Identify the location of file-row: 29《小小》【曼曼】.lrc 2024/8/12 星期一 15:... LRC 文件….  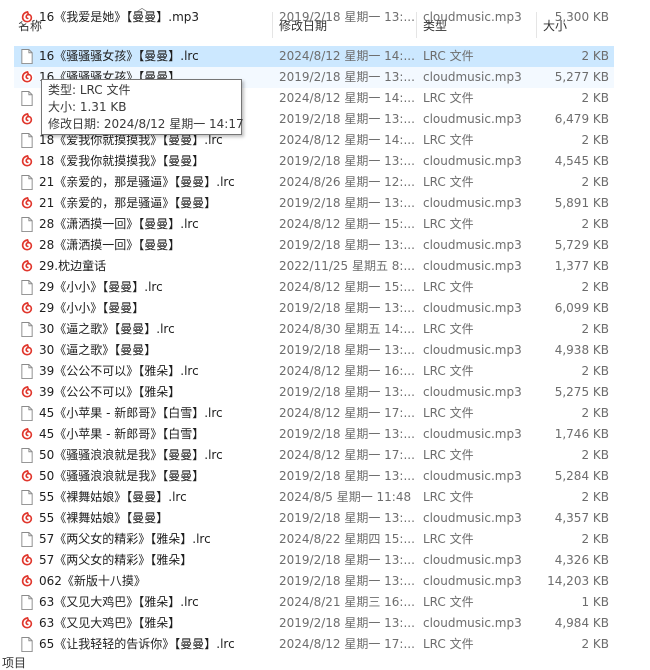
(314, 287).